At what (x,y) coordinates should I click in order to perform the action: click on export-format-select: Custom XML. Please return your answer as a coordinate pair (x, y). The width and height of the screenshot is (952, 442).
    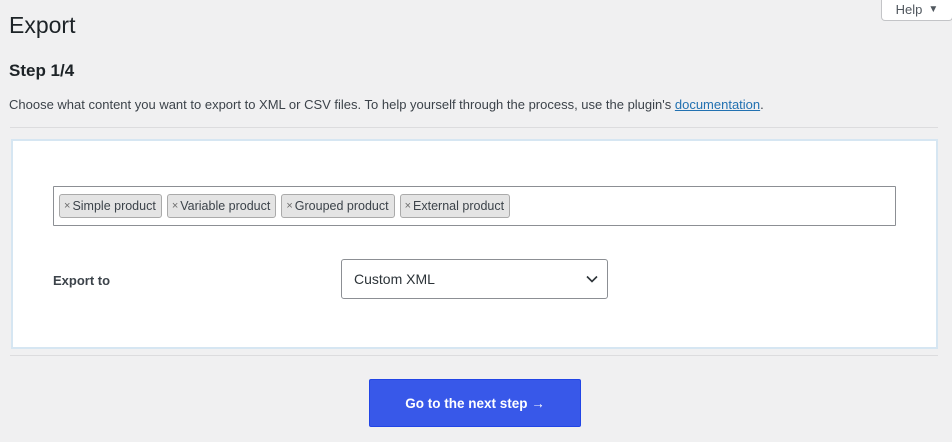
    Looking at the image, I should click on (474, 279).